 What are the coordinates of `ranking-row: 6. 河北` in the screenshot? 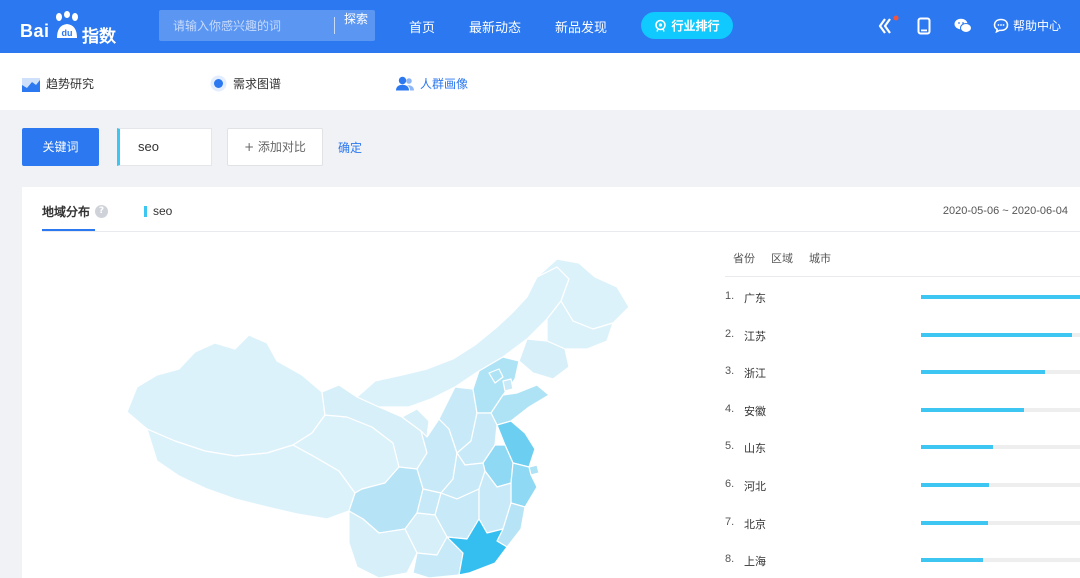 It's located at (902, 485).